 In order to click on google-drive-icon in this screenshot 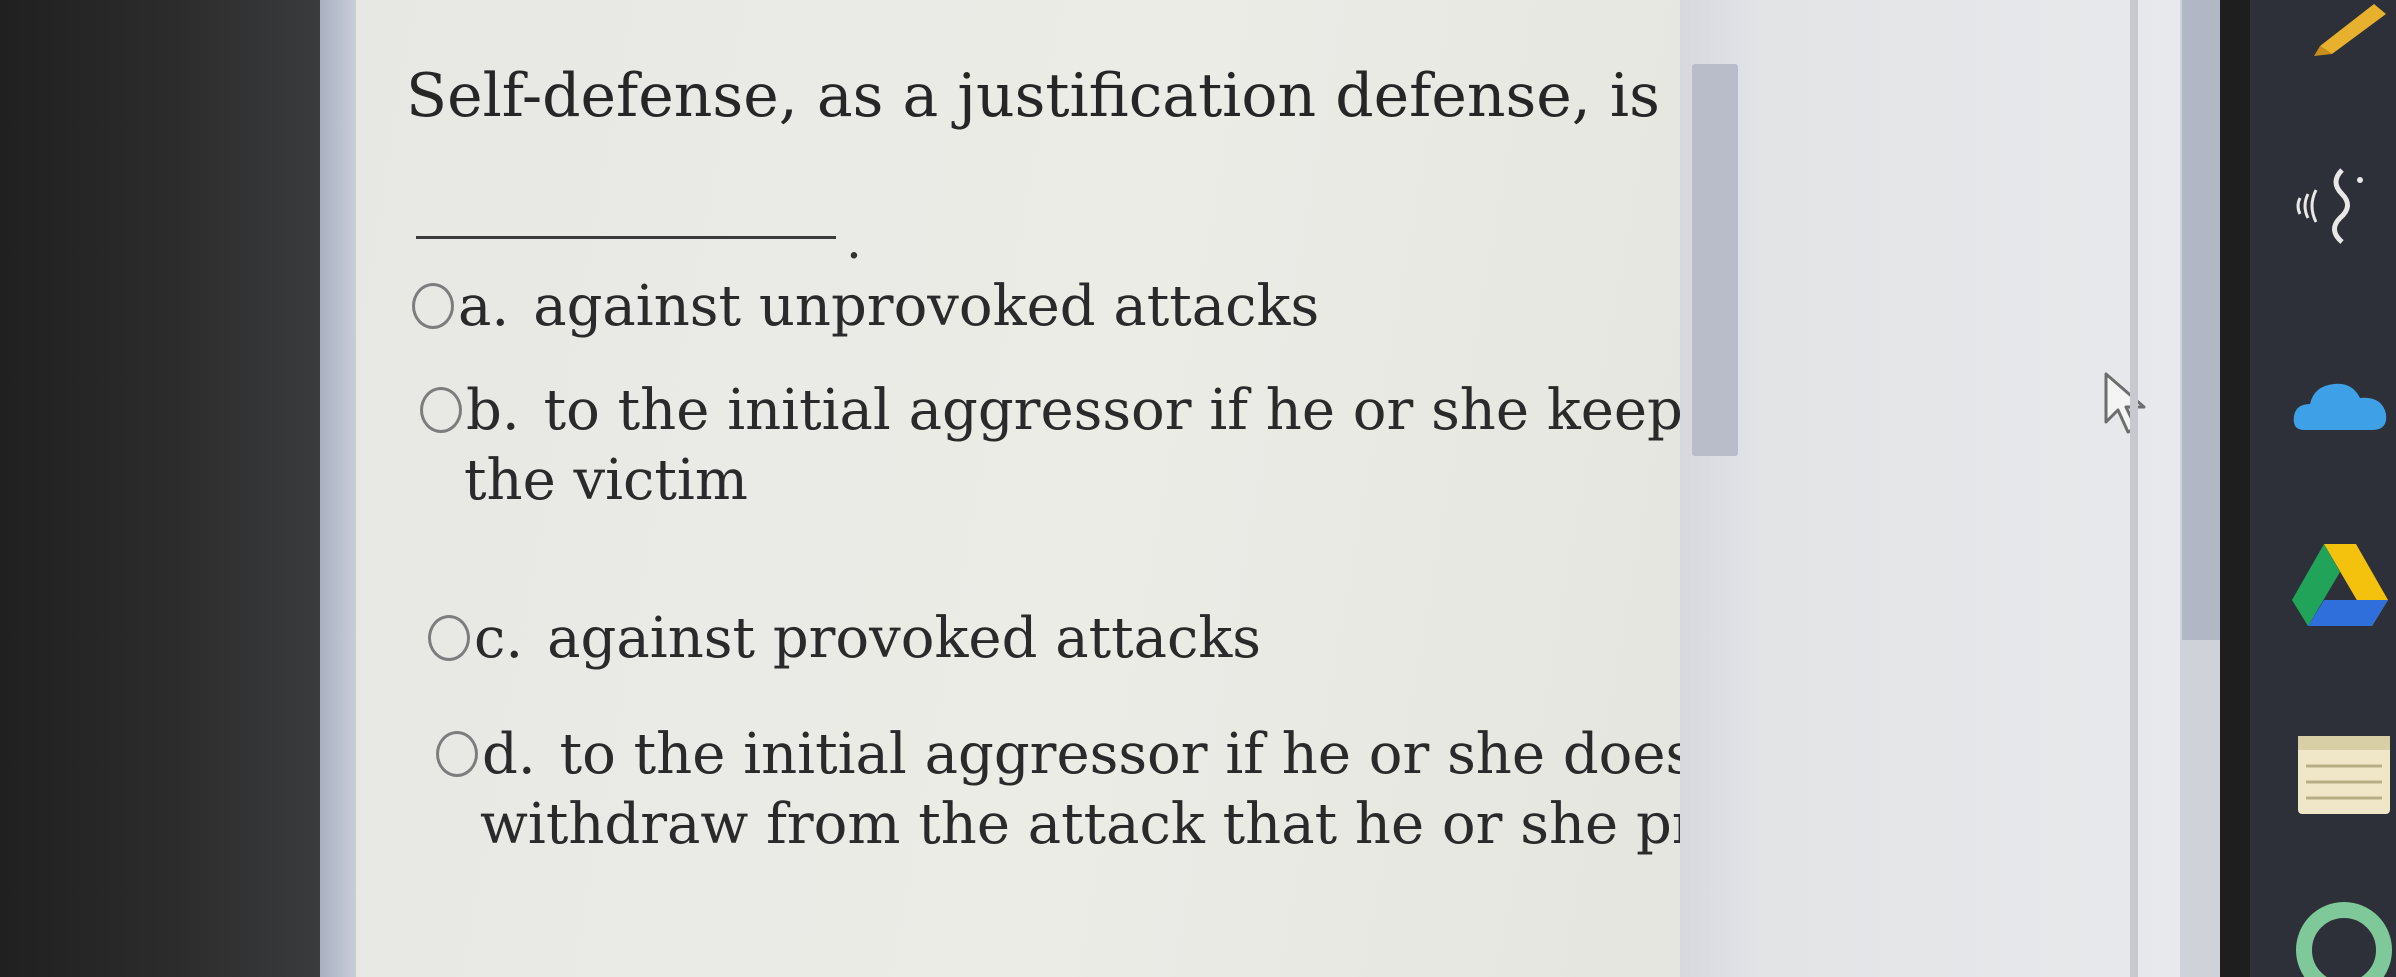, I will do `click(2340, 585)`.